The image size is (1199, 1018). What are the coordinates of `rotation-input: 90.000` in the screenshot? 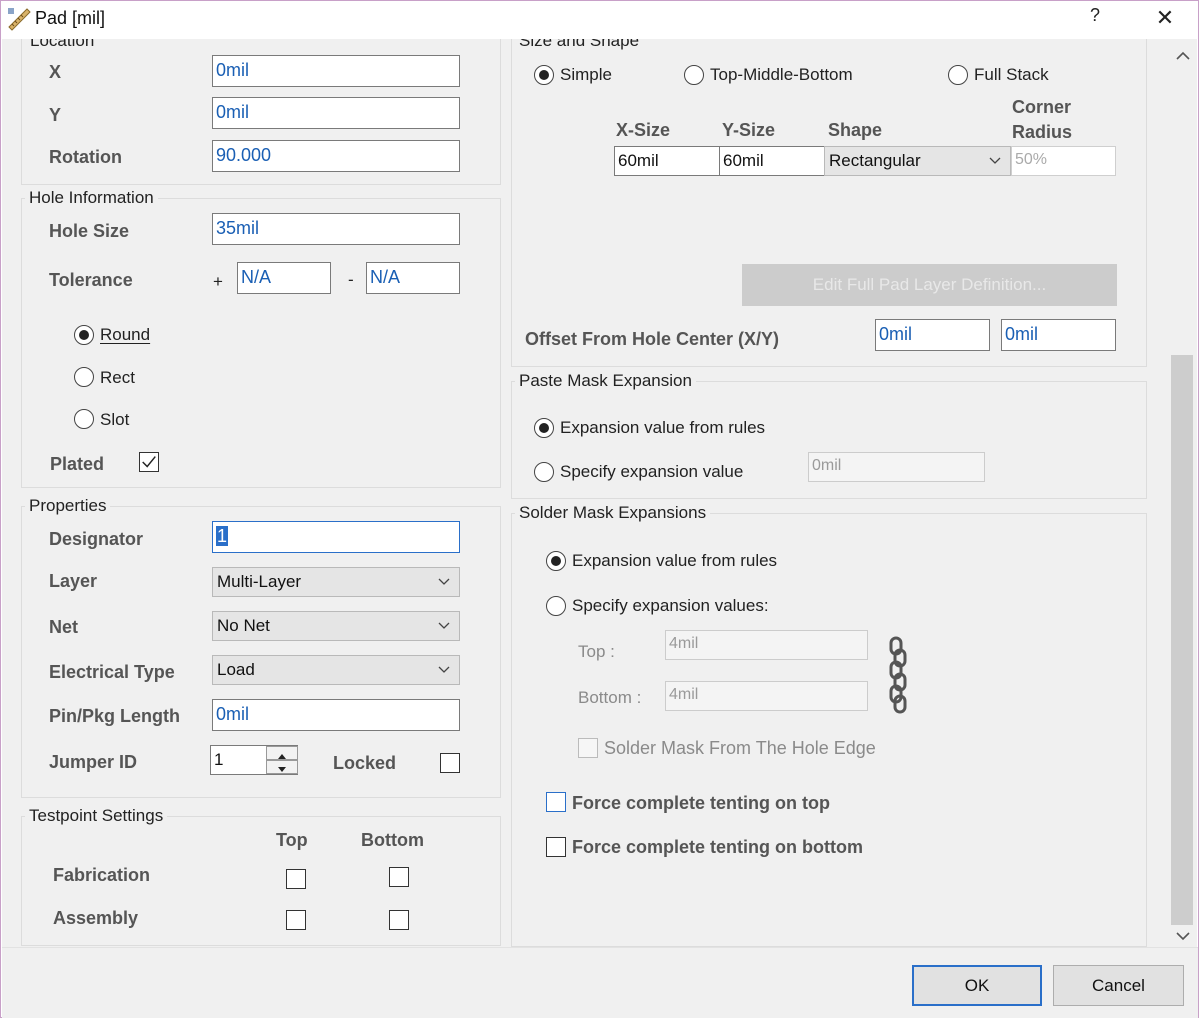 It's located at (336, 156).